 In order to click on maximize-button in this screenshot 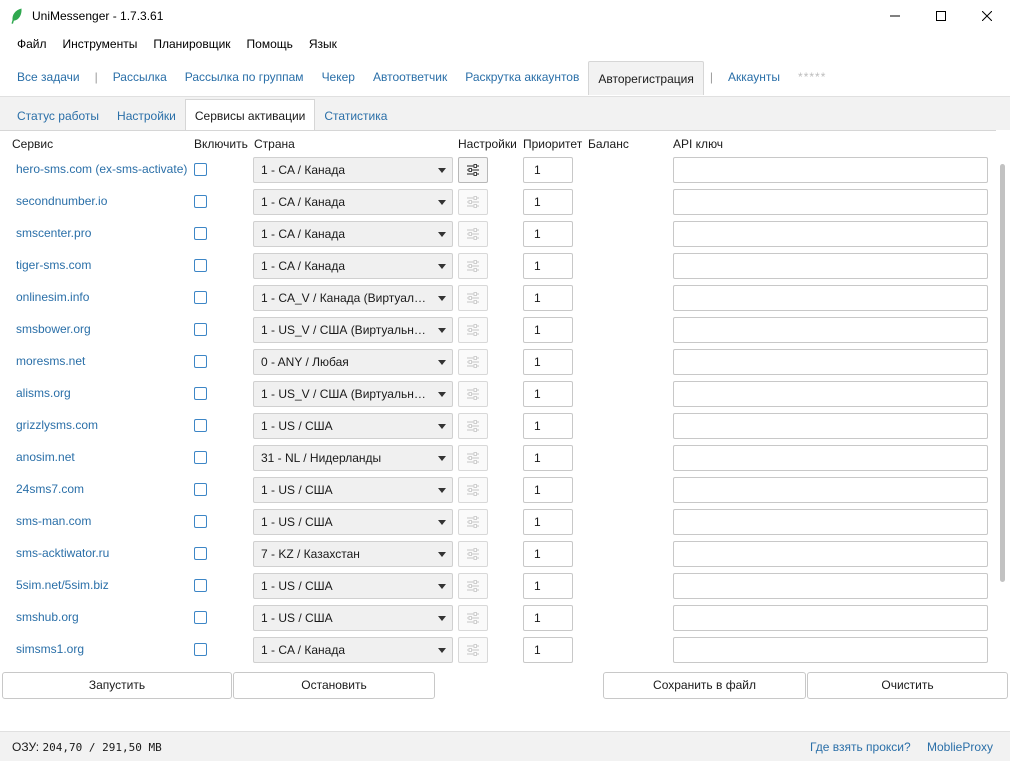, I will do `click(941, 15)`.